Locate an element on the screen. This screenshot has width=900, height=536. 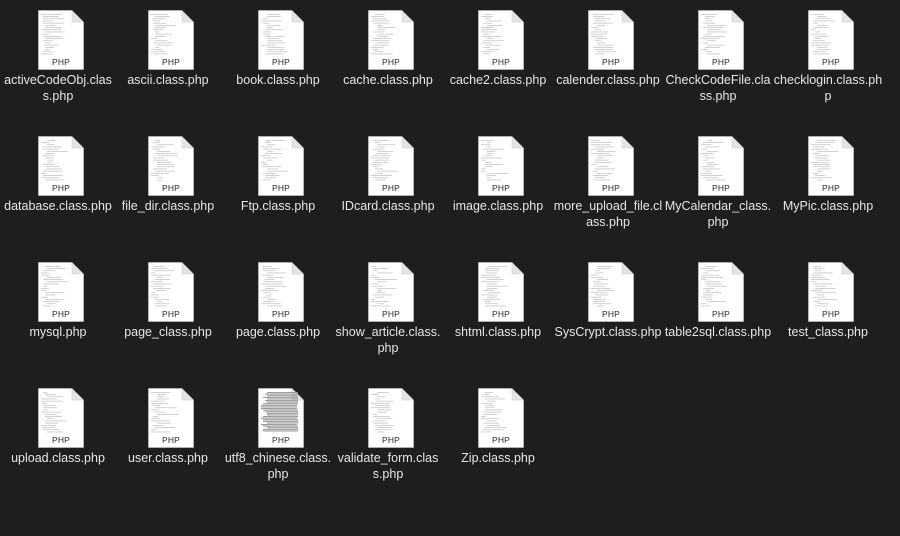
file-item: PHP CheckCodeFile.class.php is located at coordinates (718, 62).